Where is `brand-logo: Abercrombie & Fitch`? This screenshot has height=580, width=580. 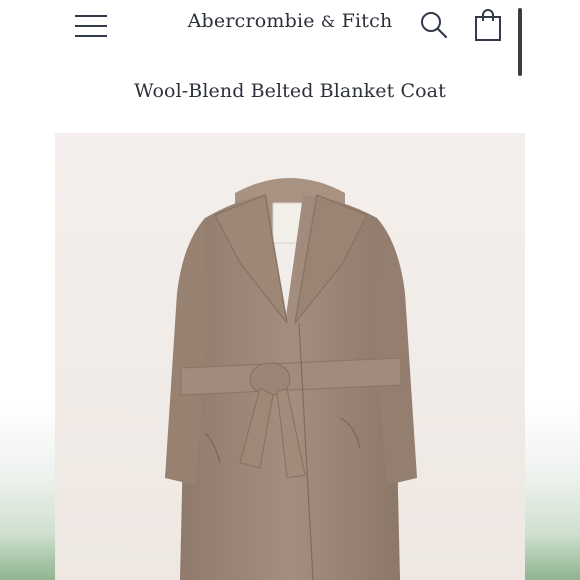 brand-logo: Abercrombie & Fitch is located at coordinates (290, 21).